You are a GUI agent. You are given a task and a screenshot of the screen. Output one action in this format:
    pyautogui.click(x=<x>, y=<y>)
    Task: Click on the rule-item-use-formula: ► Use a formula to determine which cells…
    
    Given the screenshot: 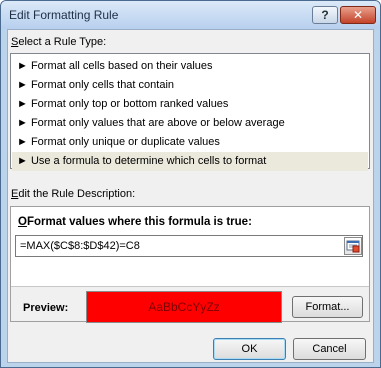 What is the action you would take?
    pyautogui.click(x=190, y=161)
    